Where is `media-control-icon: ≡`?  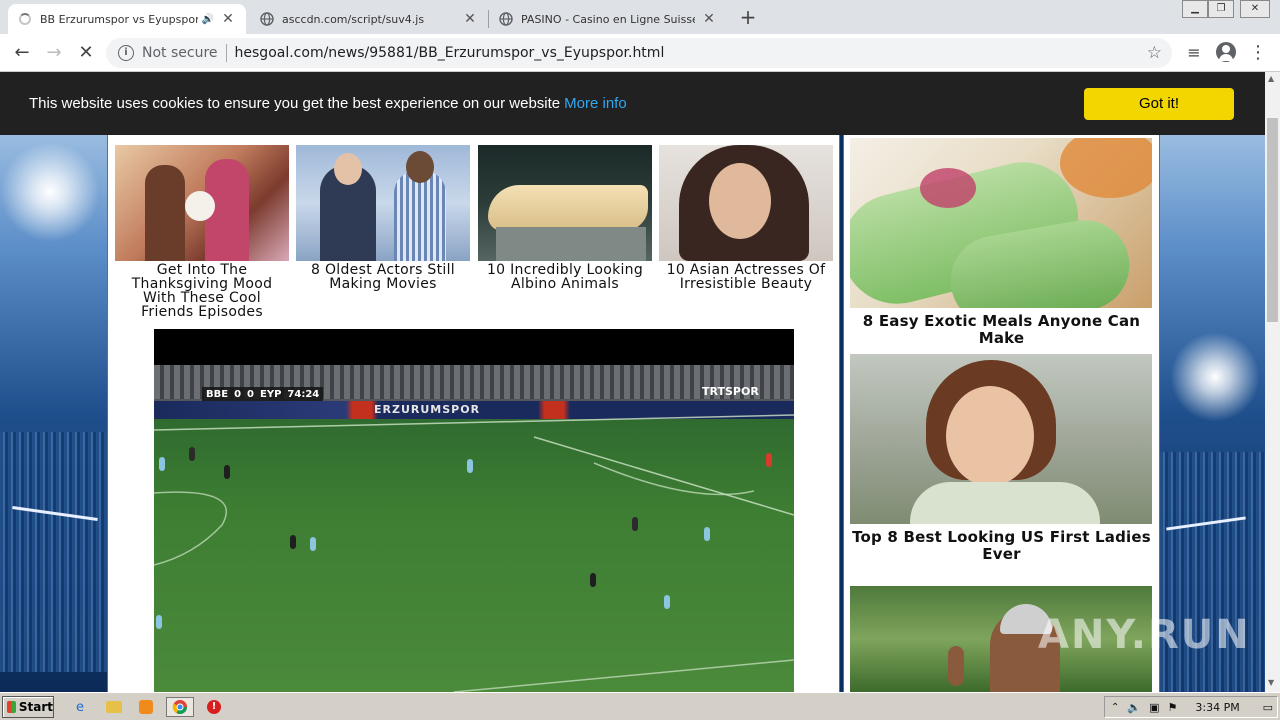
media-control-icon: ≡ is located at coordinates (1194, 53).